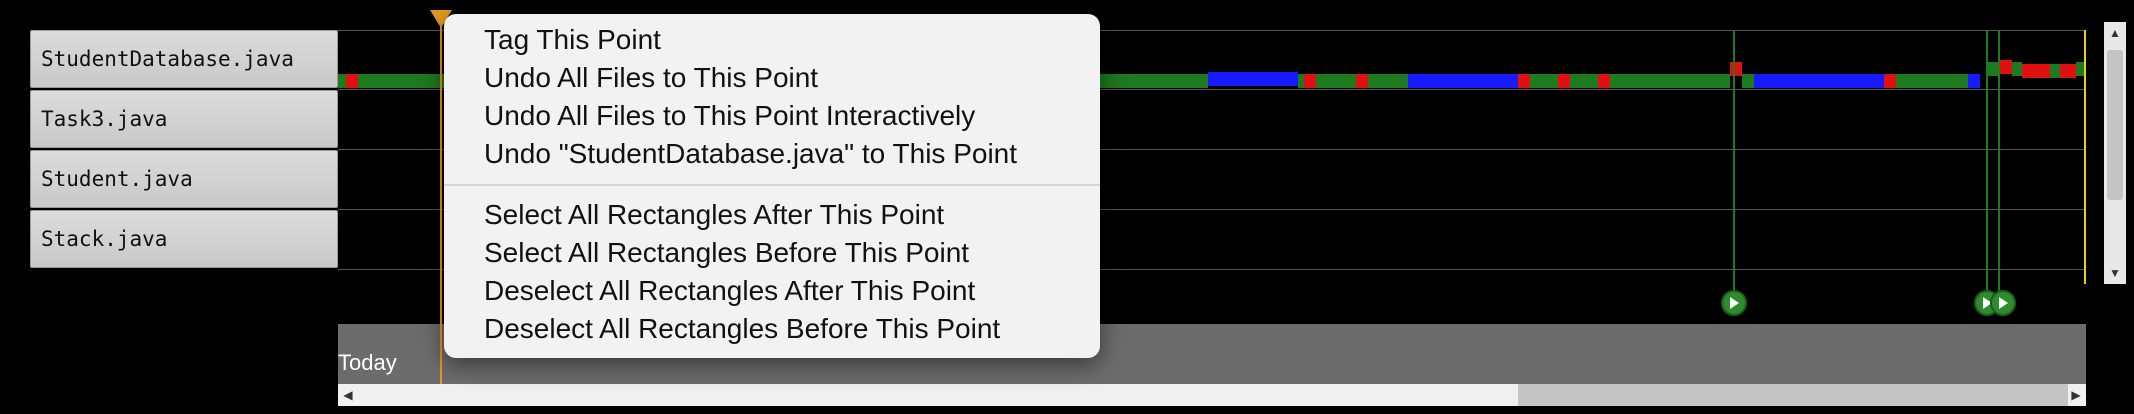 This screenshot has height=414, width=2134. Describe the element at coordinates (441, 201) in the screenshot. I see `playback-cursor-line` at that location.